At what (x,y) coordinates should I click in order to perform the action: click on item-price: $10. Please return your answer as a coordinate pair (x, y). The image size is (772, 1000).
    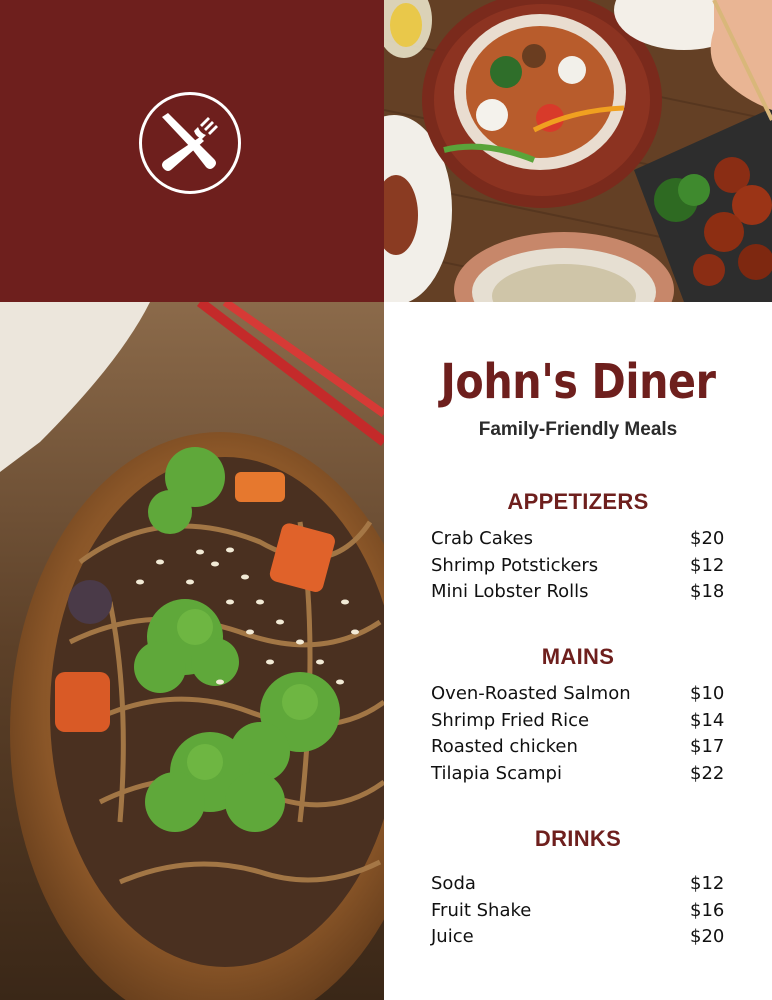
    Looking at the image, I should click on (707, 693).